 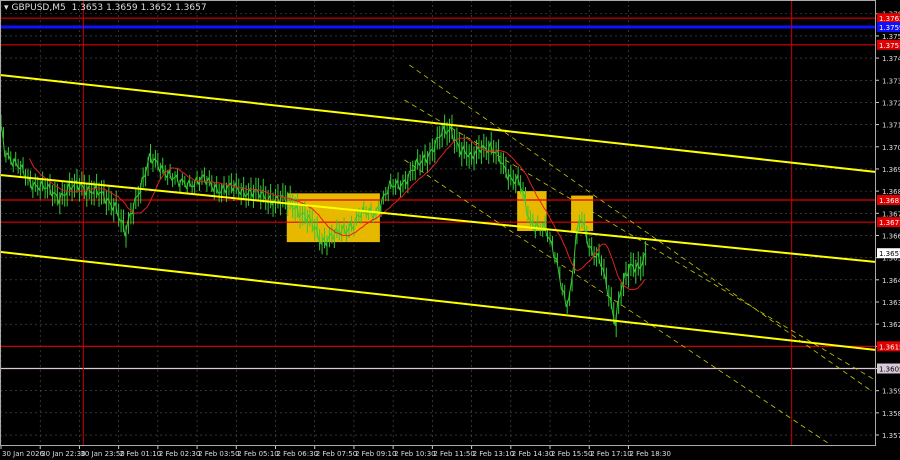 I want to click on symbol-label: GBPUSD,M5, so click(x=38, y=8).